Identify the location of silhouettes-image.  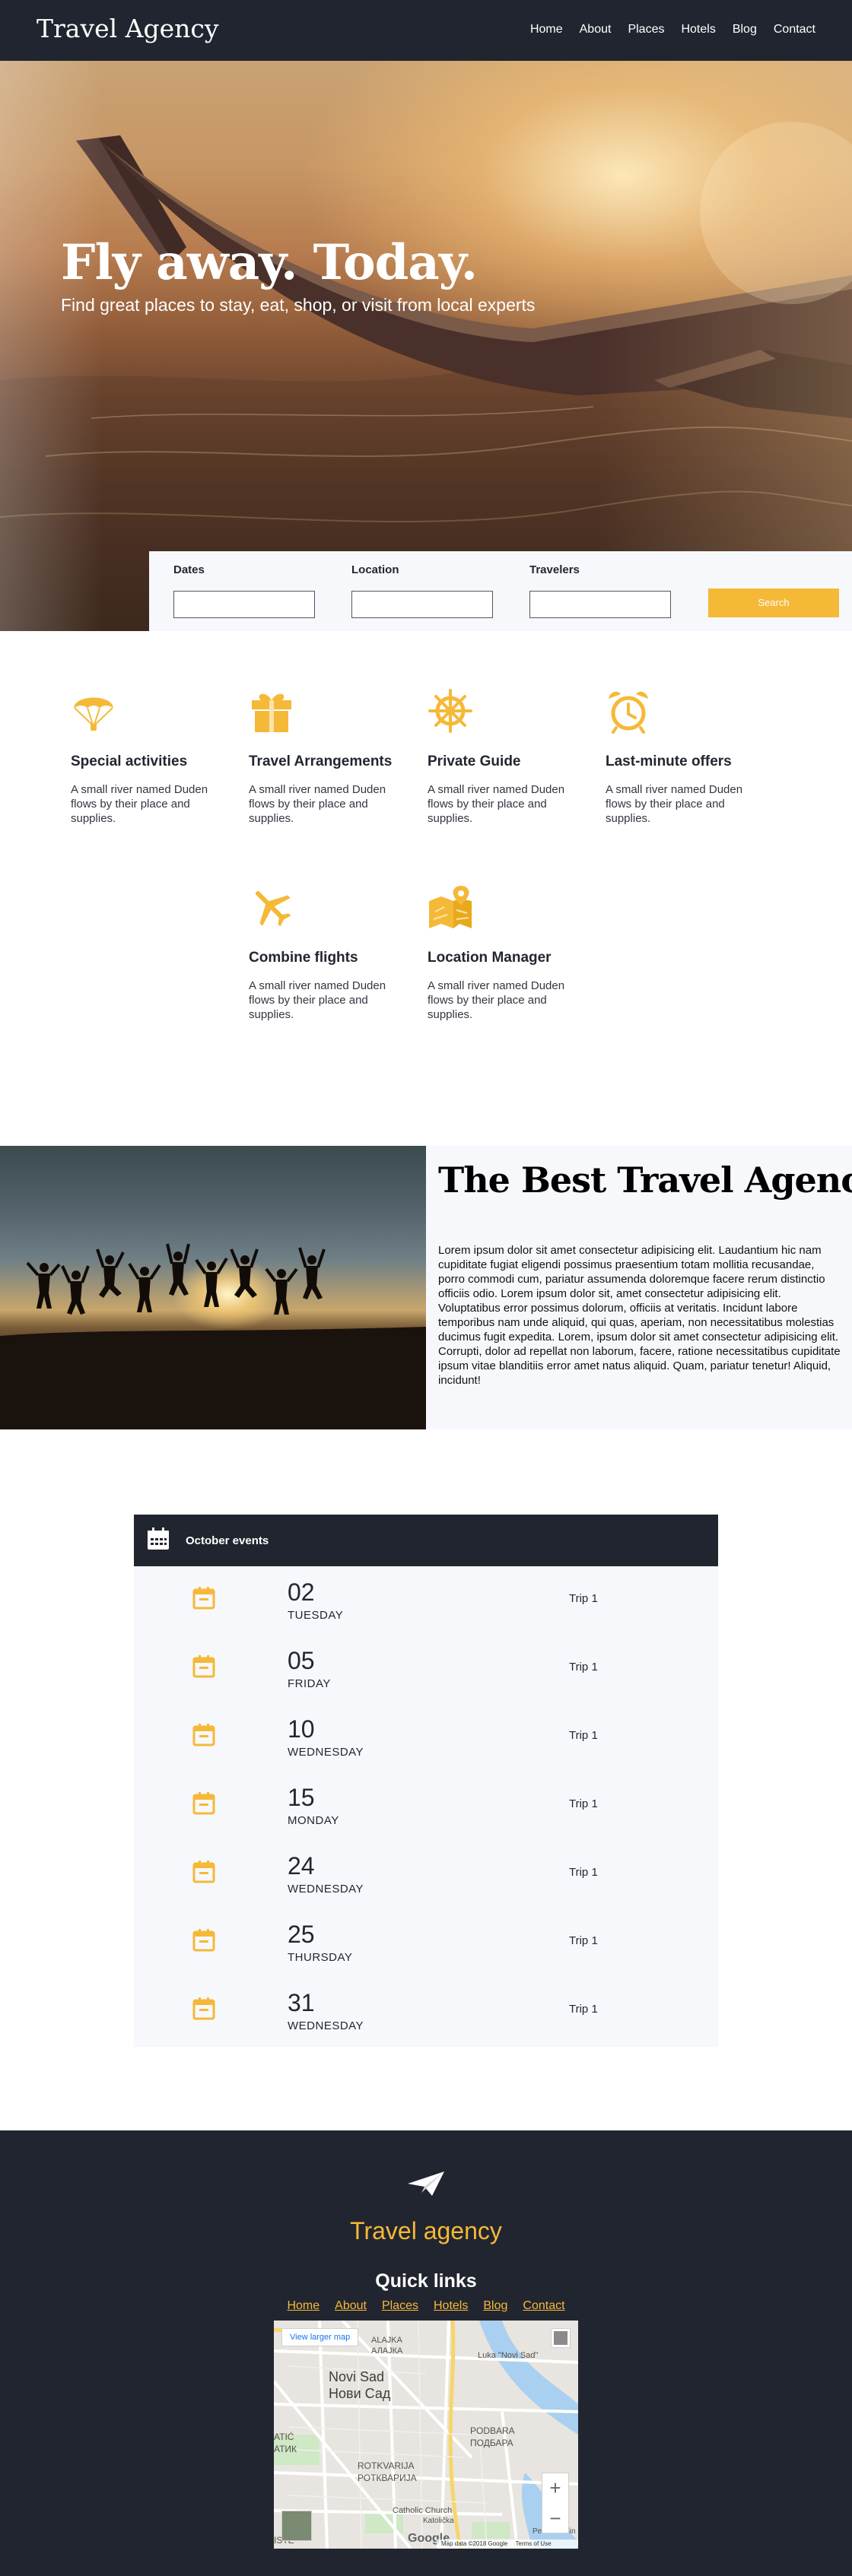
(213, 1336).